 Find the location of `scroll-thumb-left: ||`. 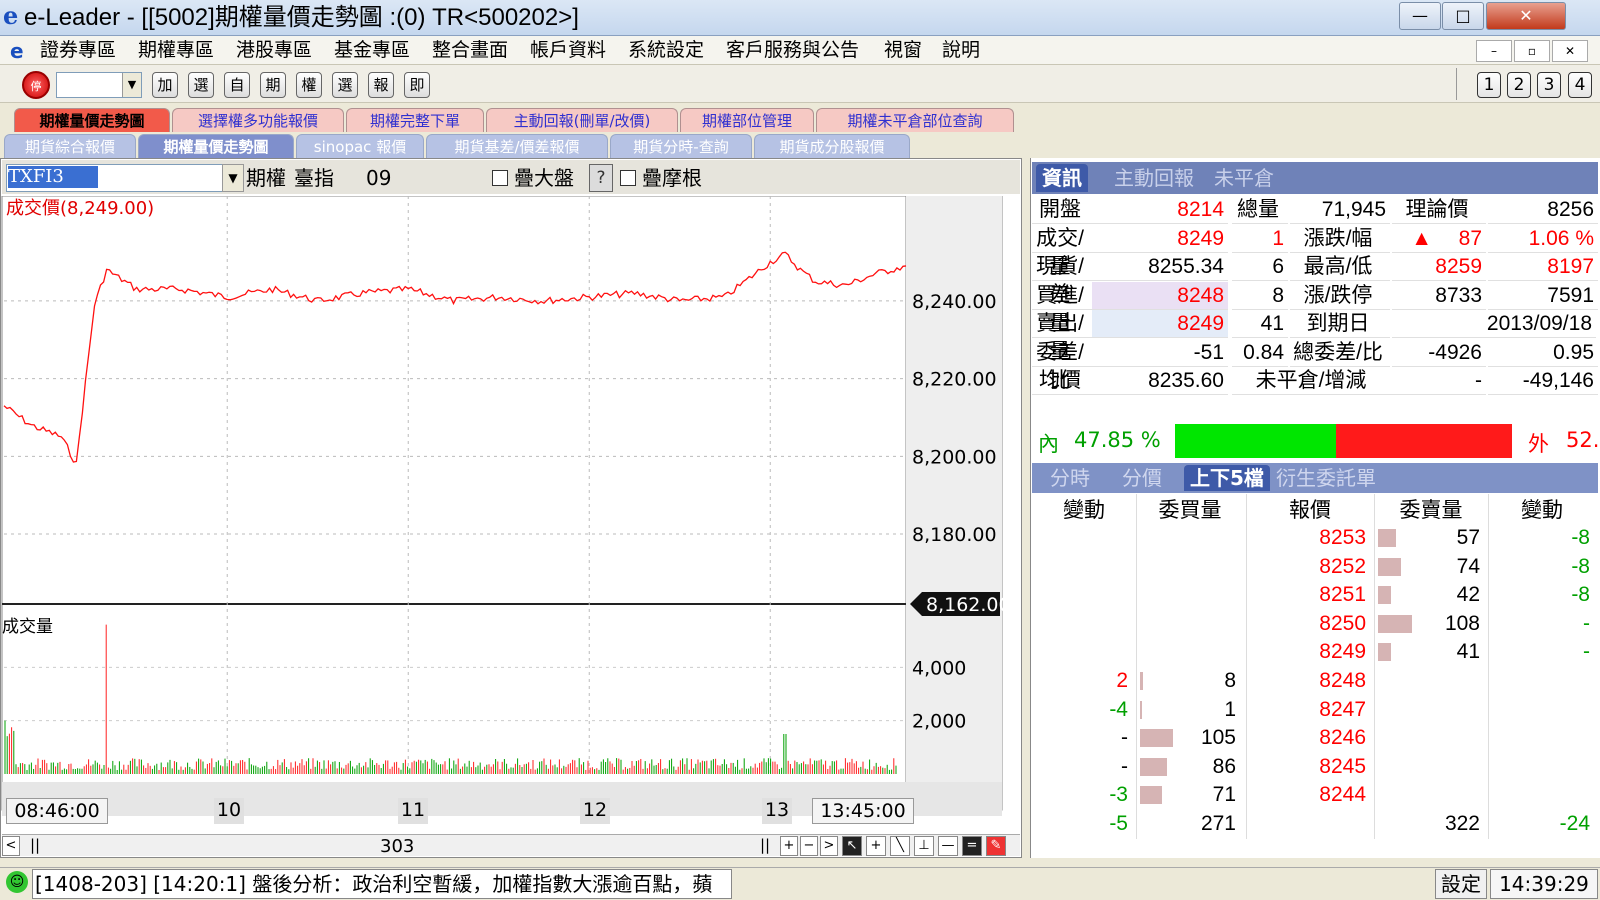

scroll-thumb-left: || is located at coordinates (35, 845).